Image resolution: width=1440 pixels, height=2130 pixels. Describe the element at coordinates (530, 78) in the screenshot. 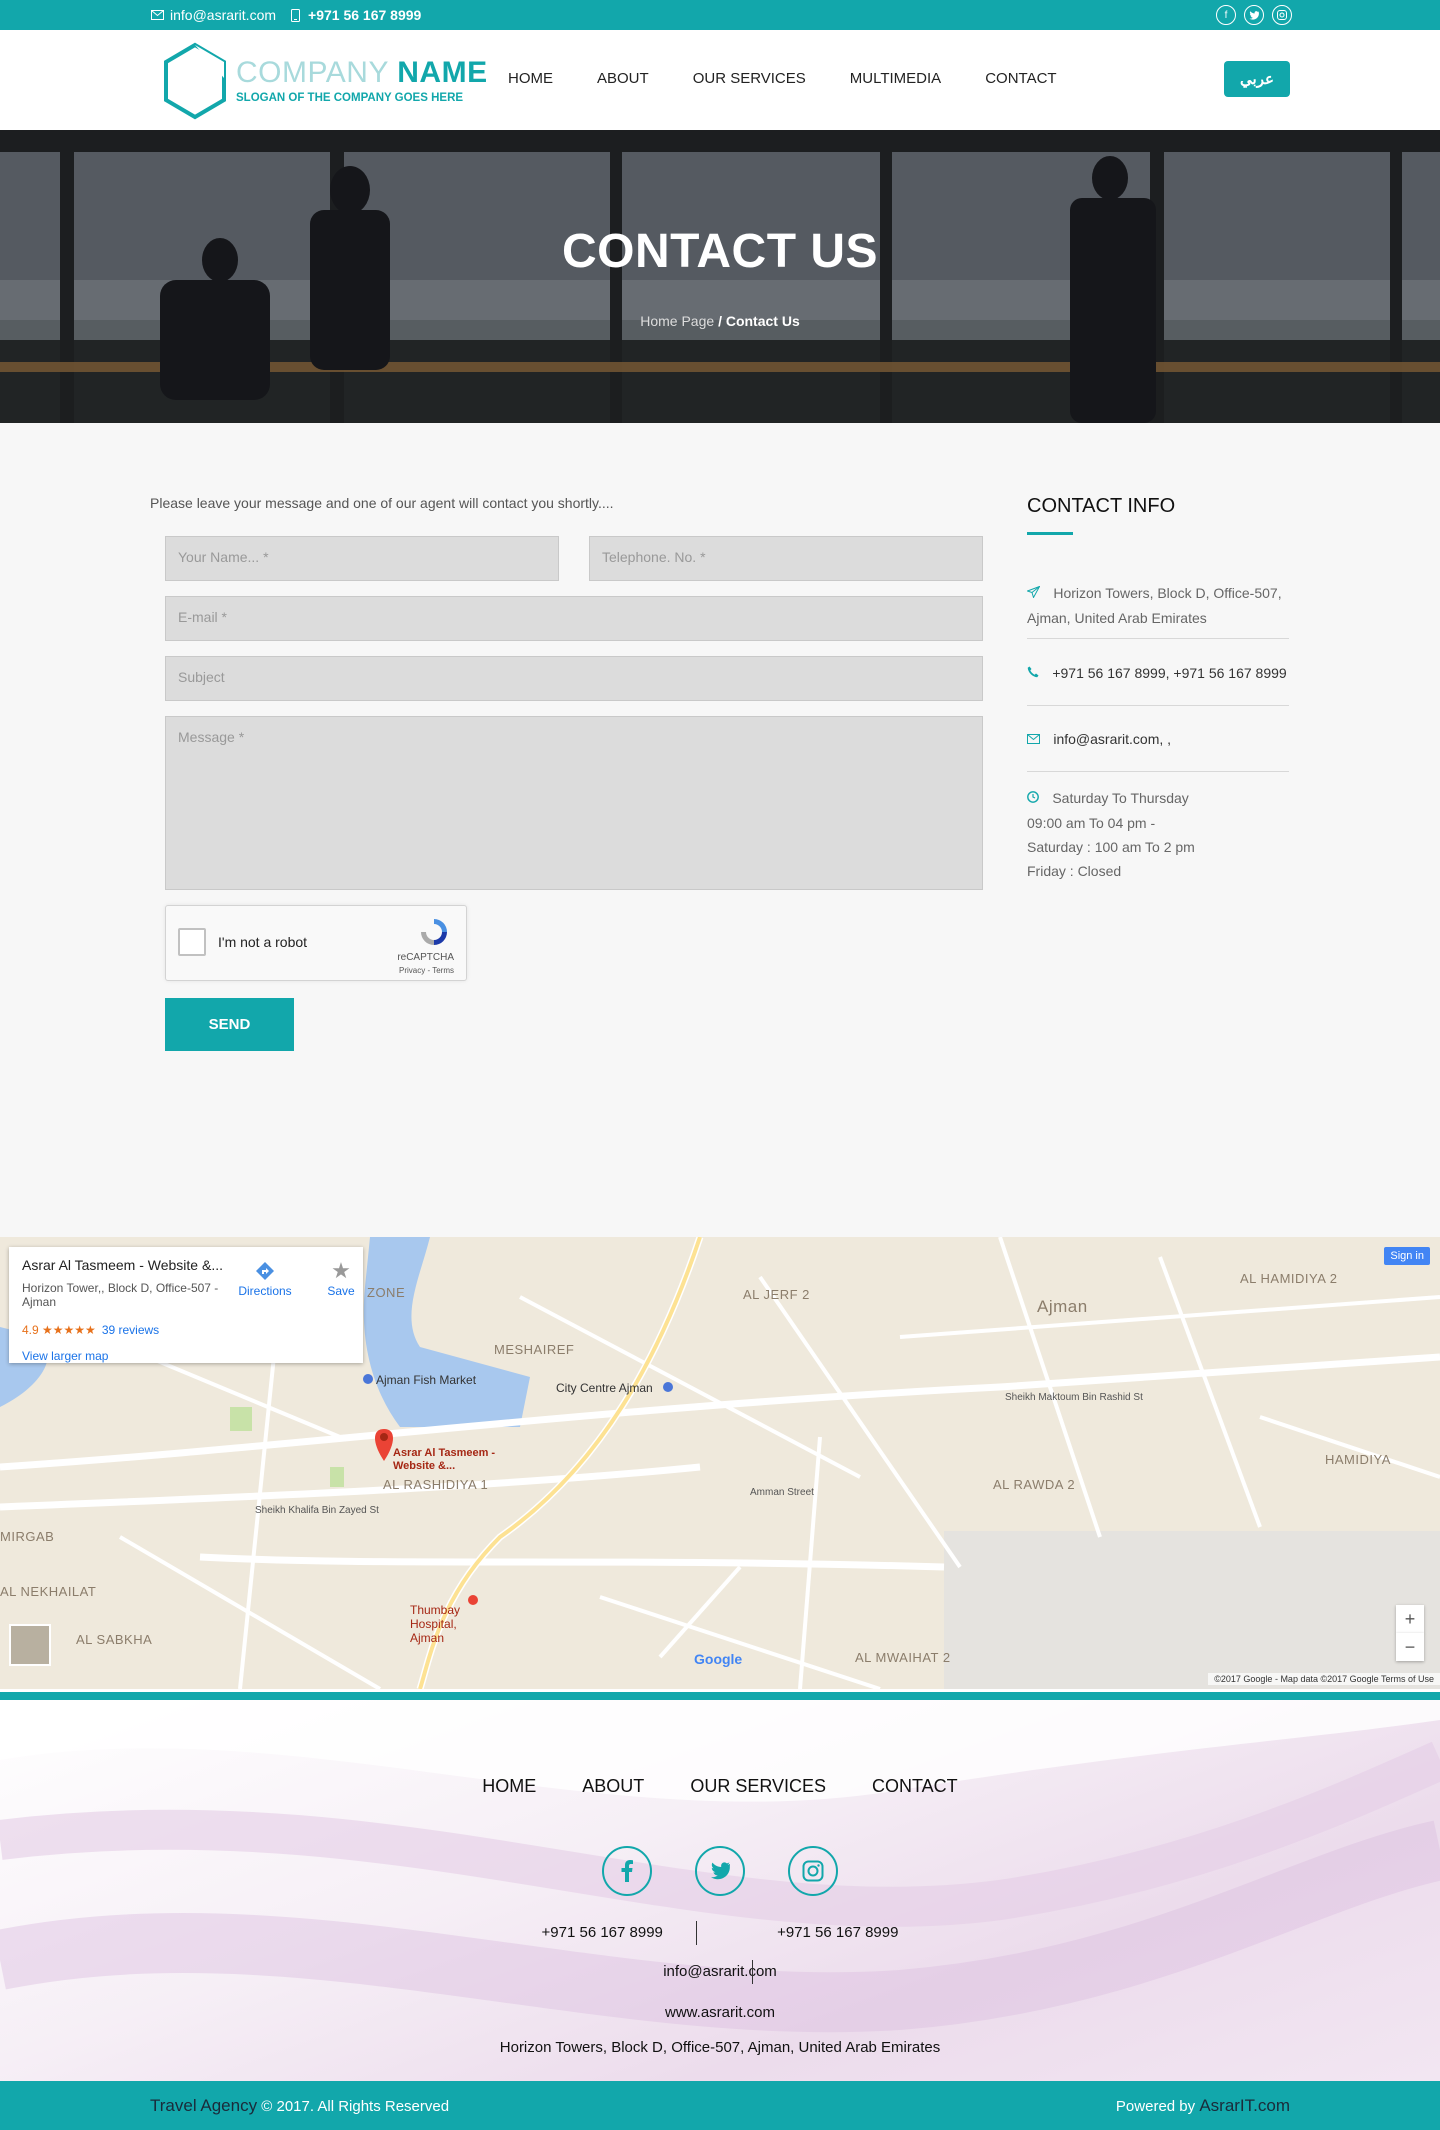

I see `nav-home: HOME` at that location.